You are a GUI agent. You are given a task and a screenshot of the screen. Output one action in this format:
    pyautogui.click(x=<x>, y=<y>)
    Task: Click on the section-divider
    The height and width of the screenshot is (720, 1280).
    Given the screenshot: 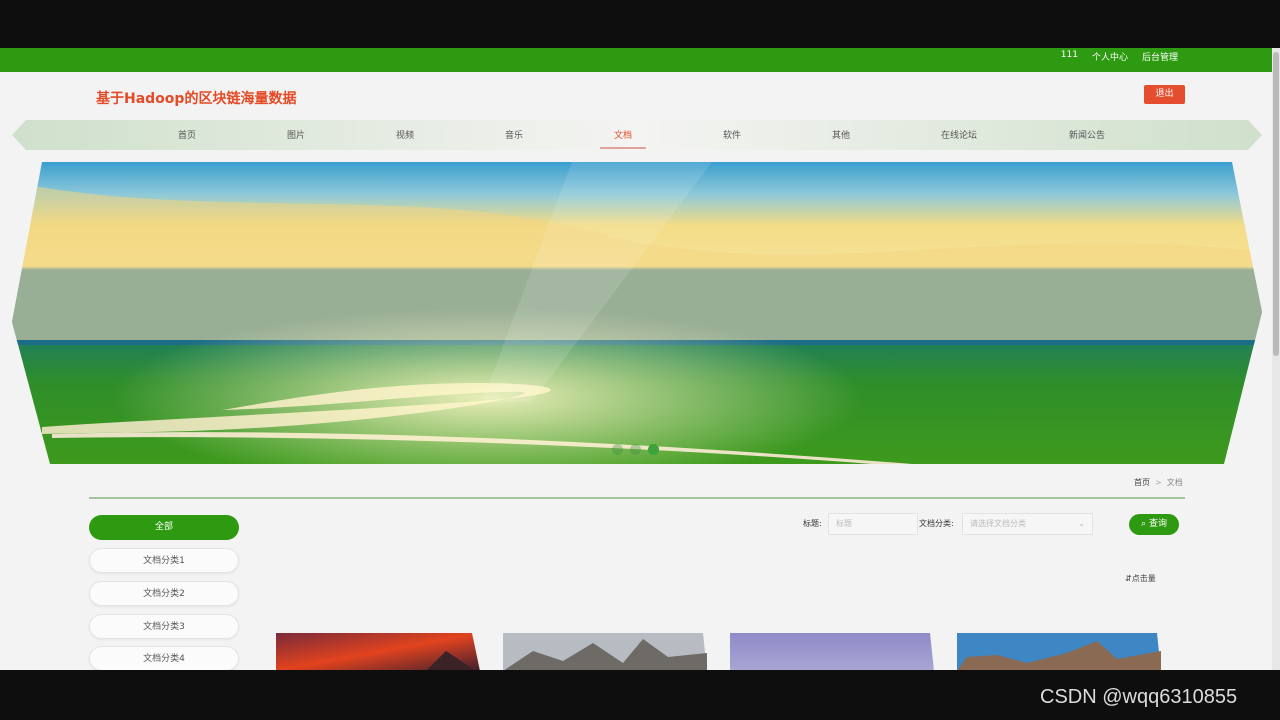 What is the action you would take?
    pyautogui.click(x=637, y=498)
    